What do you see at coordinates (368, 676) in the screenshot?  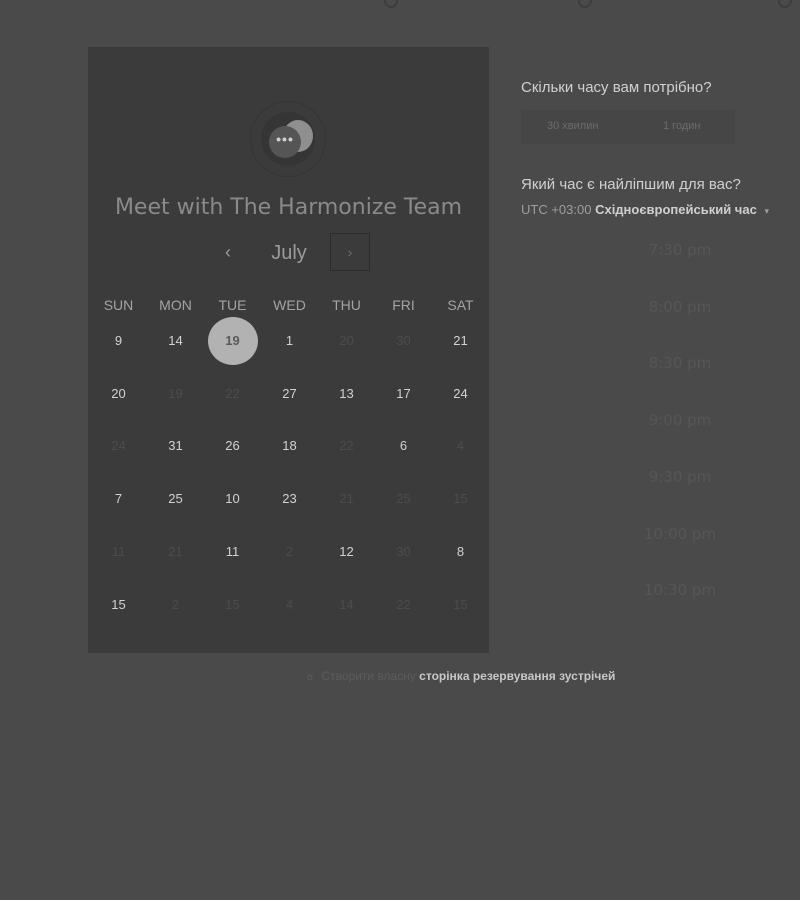 I see `footer-prefix: Створити власну` at bounding box center [368, 676].